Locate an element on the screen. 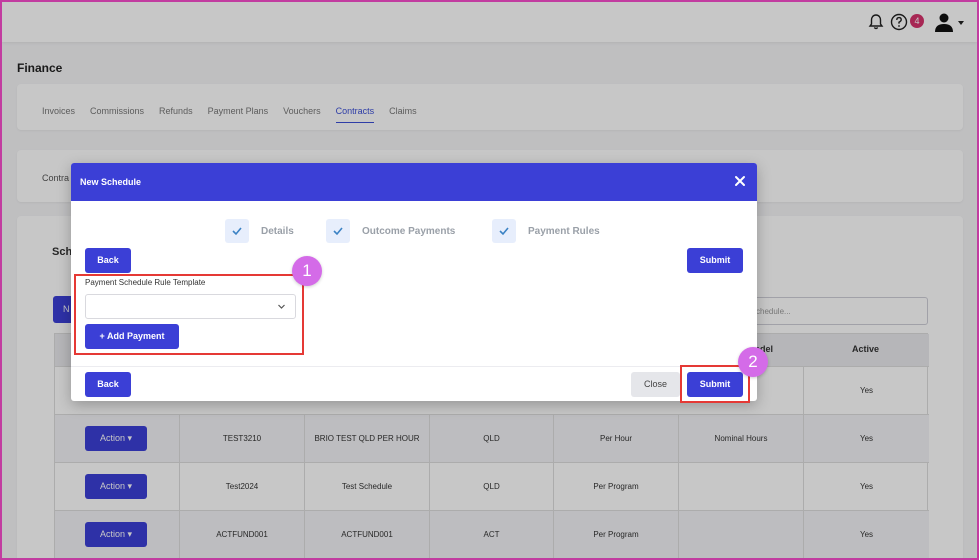  step-label: Outcome Payments is located at coordinates (409, 231).